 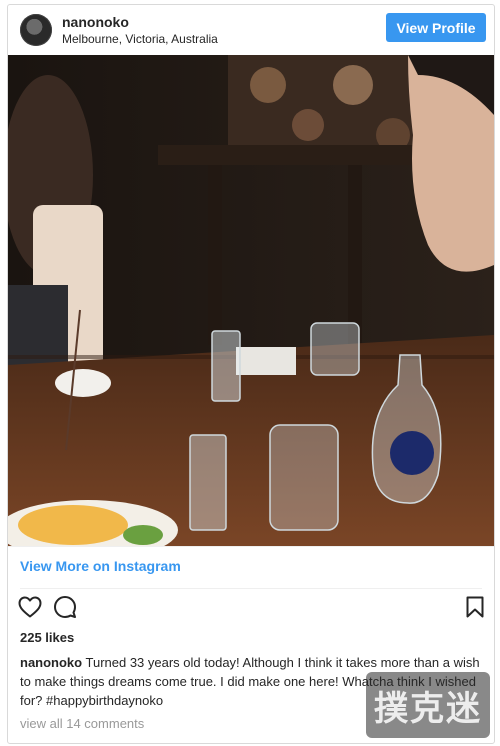 I want to click on caption-username: nanonoko, so click(x=51, y=662).